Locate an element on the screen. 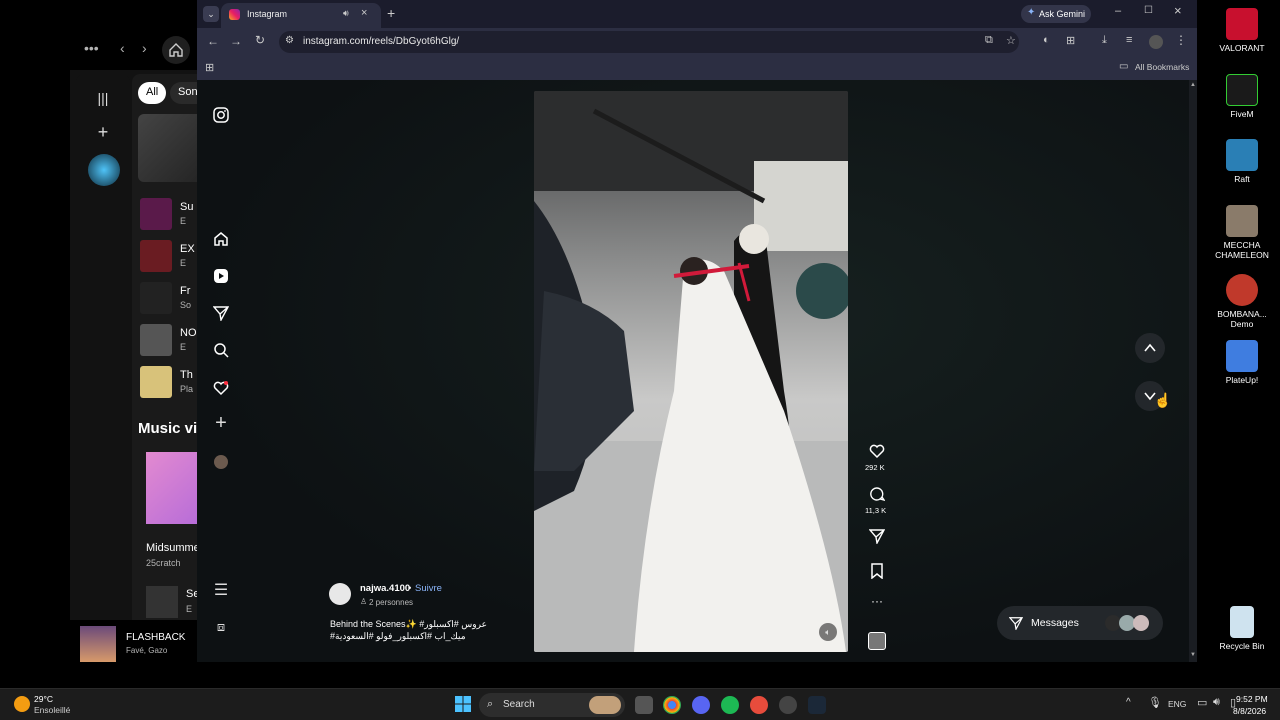  desktop-icon-label: Recycle Bin is located at coordinates (1242, 646).